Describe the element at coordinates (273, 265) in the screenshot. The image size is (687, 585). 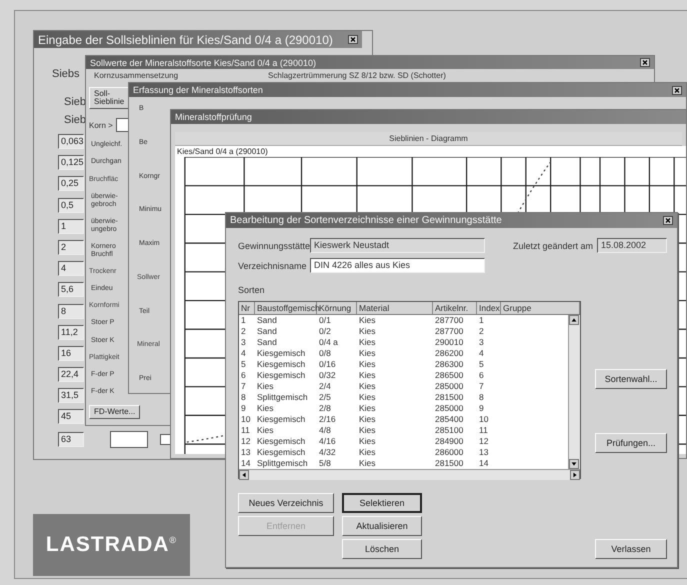
I see `field-label: Verzeichnisname` at that location.